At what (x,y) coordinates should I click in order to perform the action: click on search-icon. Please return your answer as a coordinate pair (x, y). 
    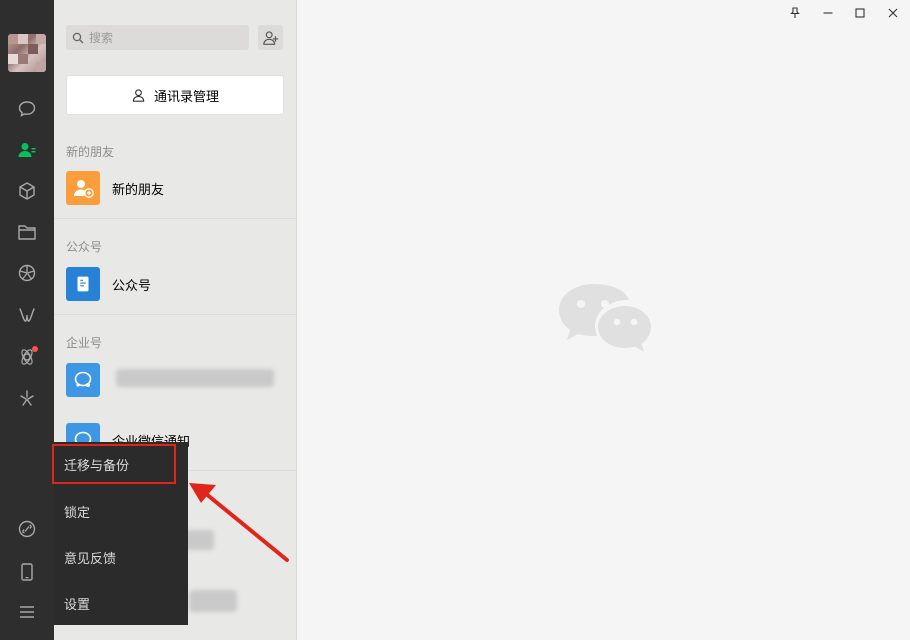
    Looking at the image, I should click on (78, 37).